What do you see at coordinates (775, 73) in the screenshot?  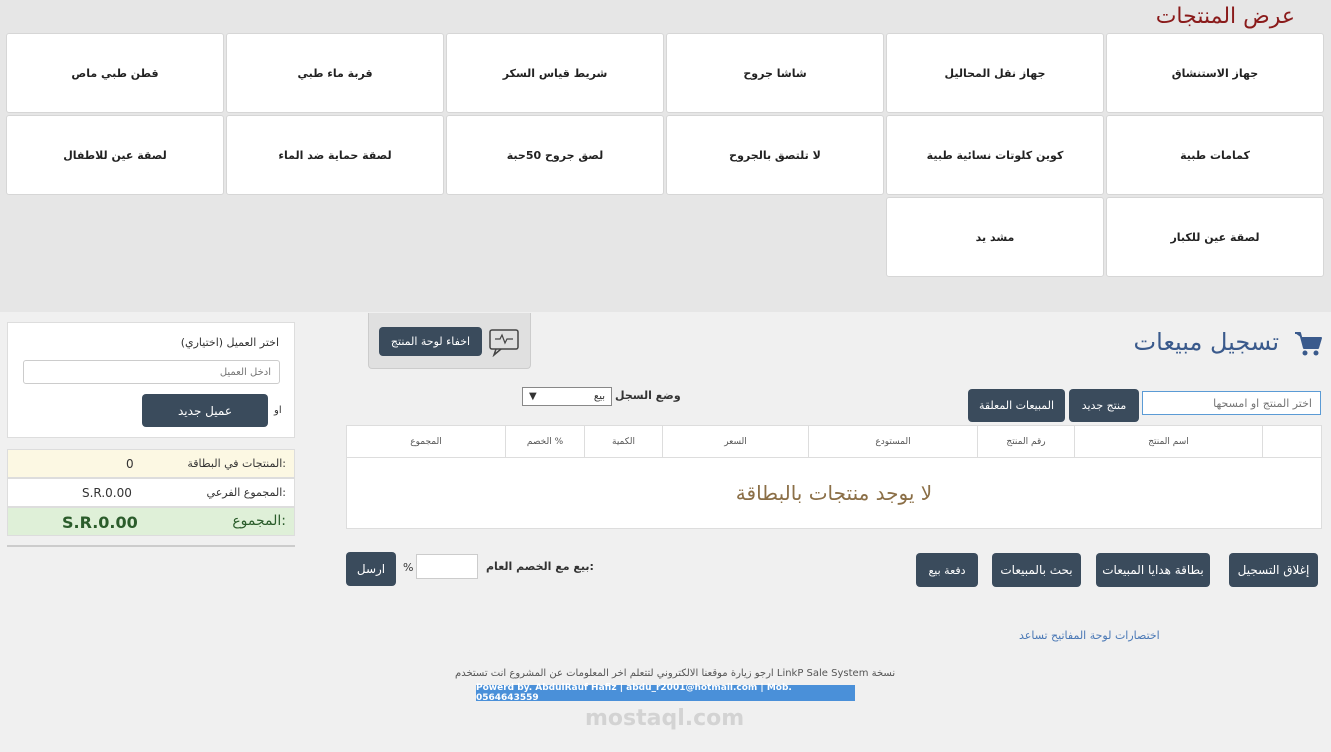 I see `product-tile: شاشا جروح` at bounding box center [775, 73].